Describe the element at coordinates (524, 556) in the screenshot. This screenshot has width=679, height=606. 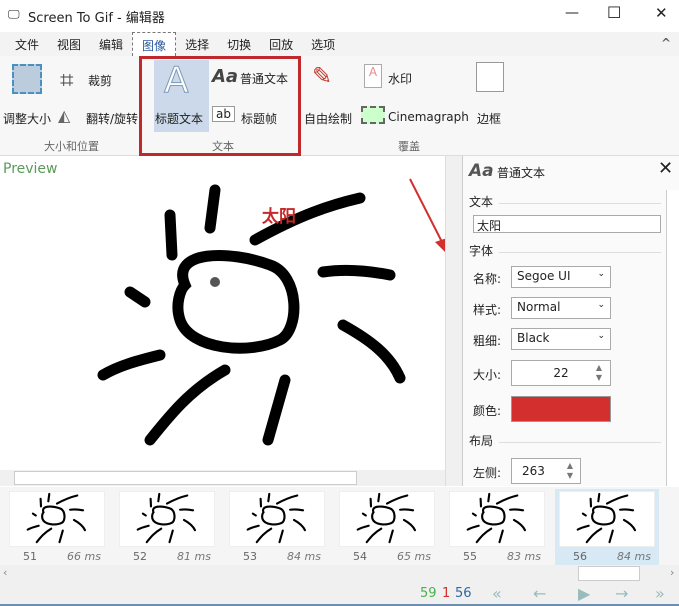
I see `frame-delay: 83 ms` at that location.